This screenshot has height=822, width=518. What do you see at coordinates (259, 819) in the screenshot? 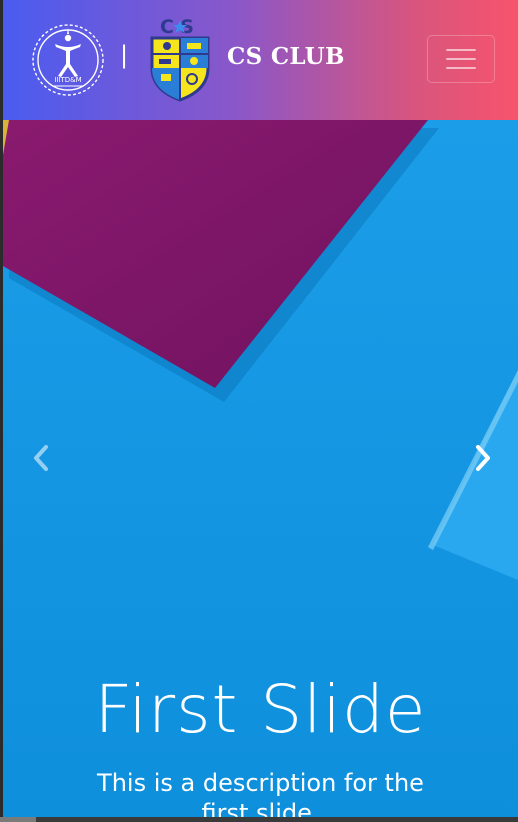
I see `horizontal-scrollbar` at bounding box center [259, 819].